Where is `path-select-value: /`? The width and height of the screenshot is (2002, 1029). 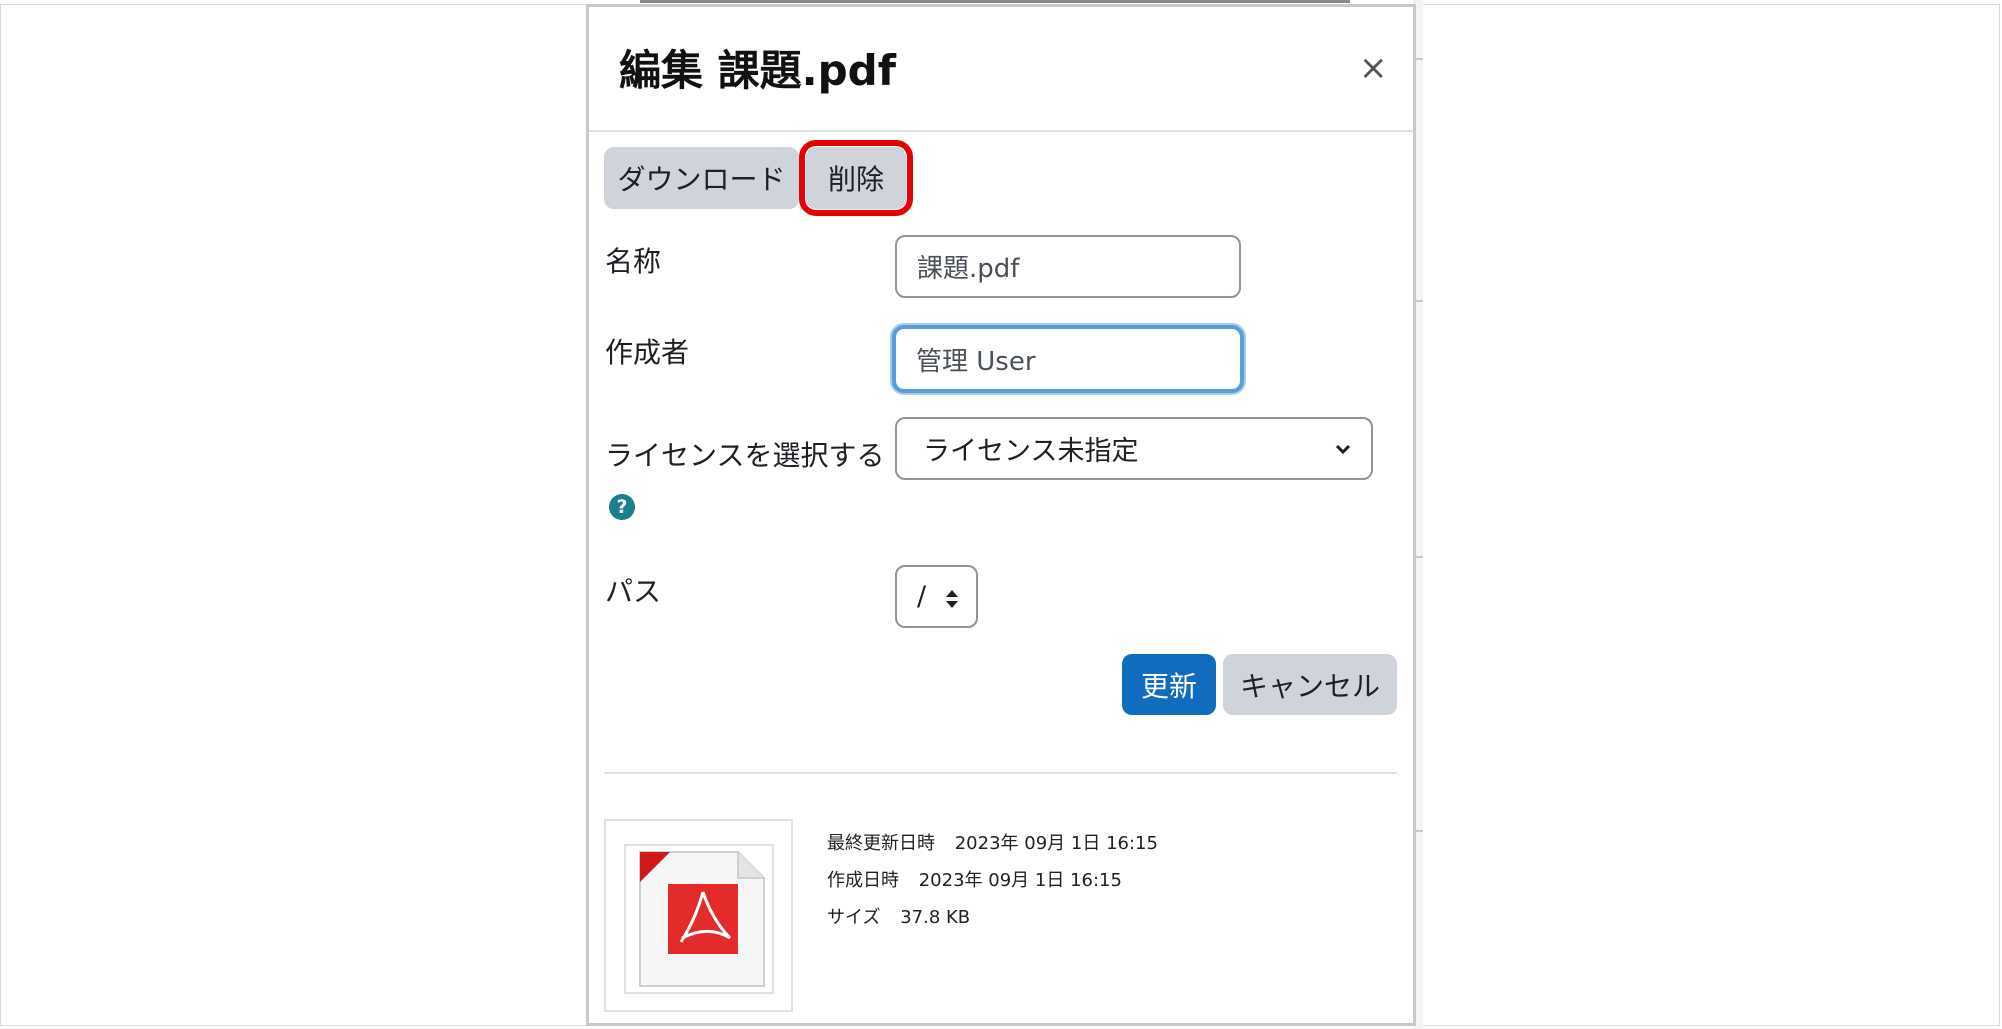 path-select-value: / is located at coordinates (922, 596).